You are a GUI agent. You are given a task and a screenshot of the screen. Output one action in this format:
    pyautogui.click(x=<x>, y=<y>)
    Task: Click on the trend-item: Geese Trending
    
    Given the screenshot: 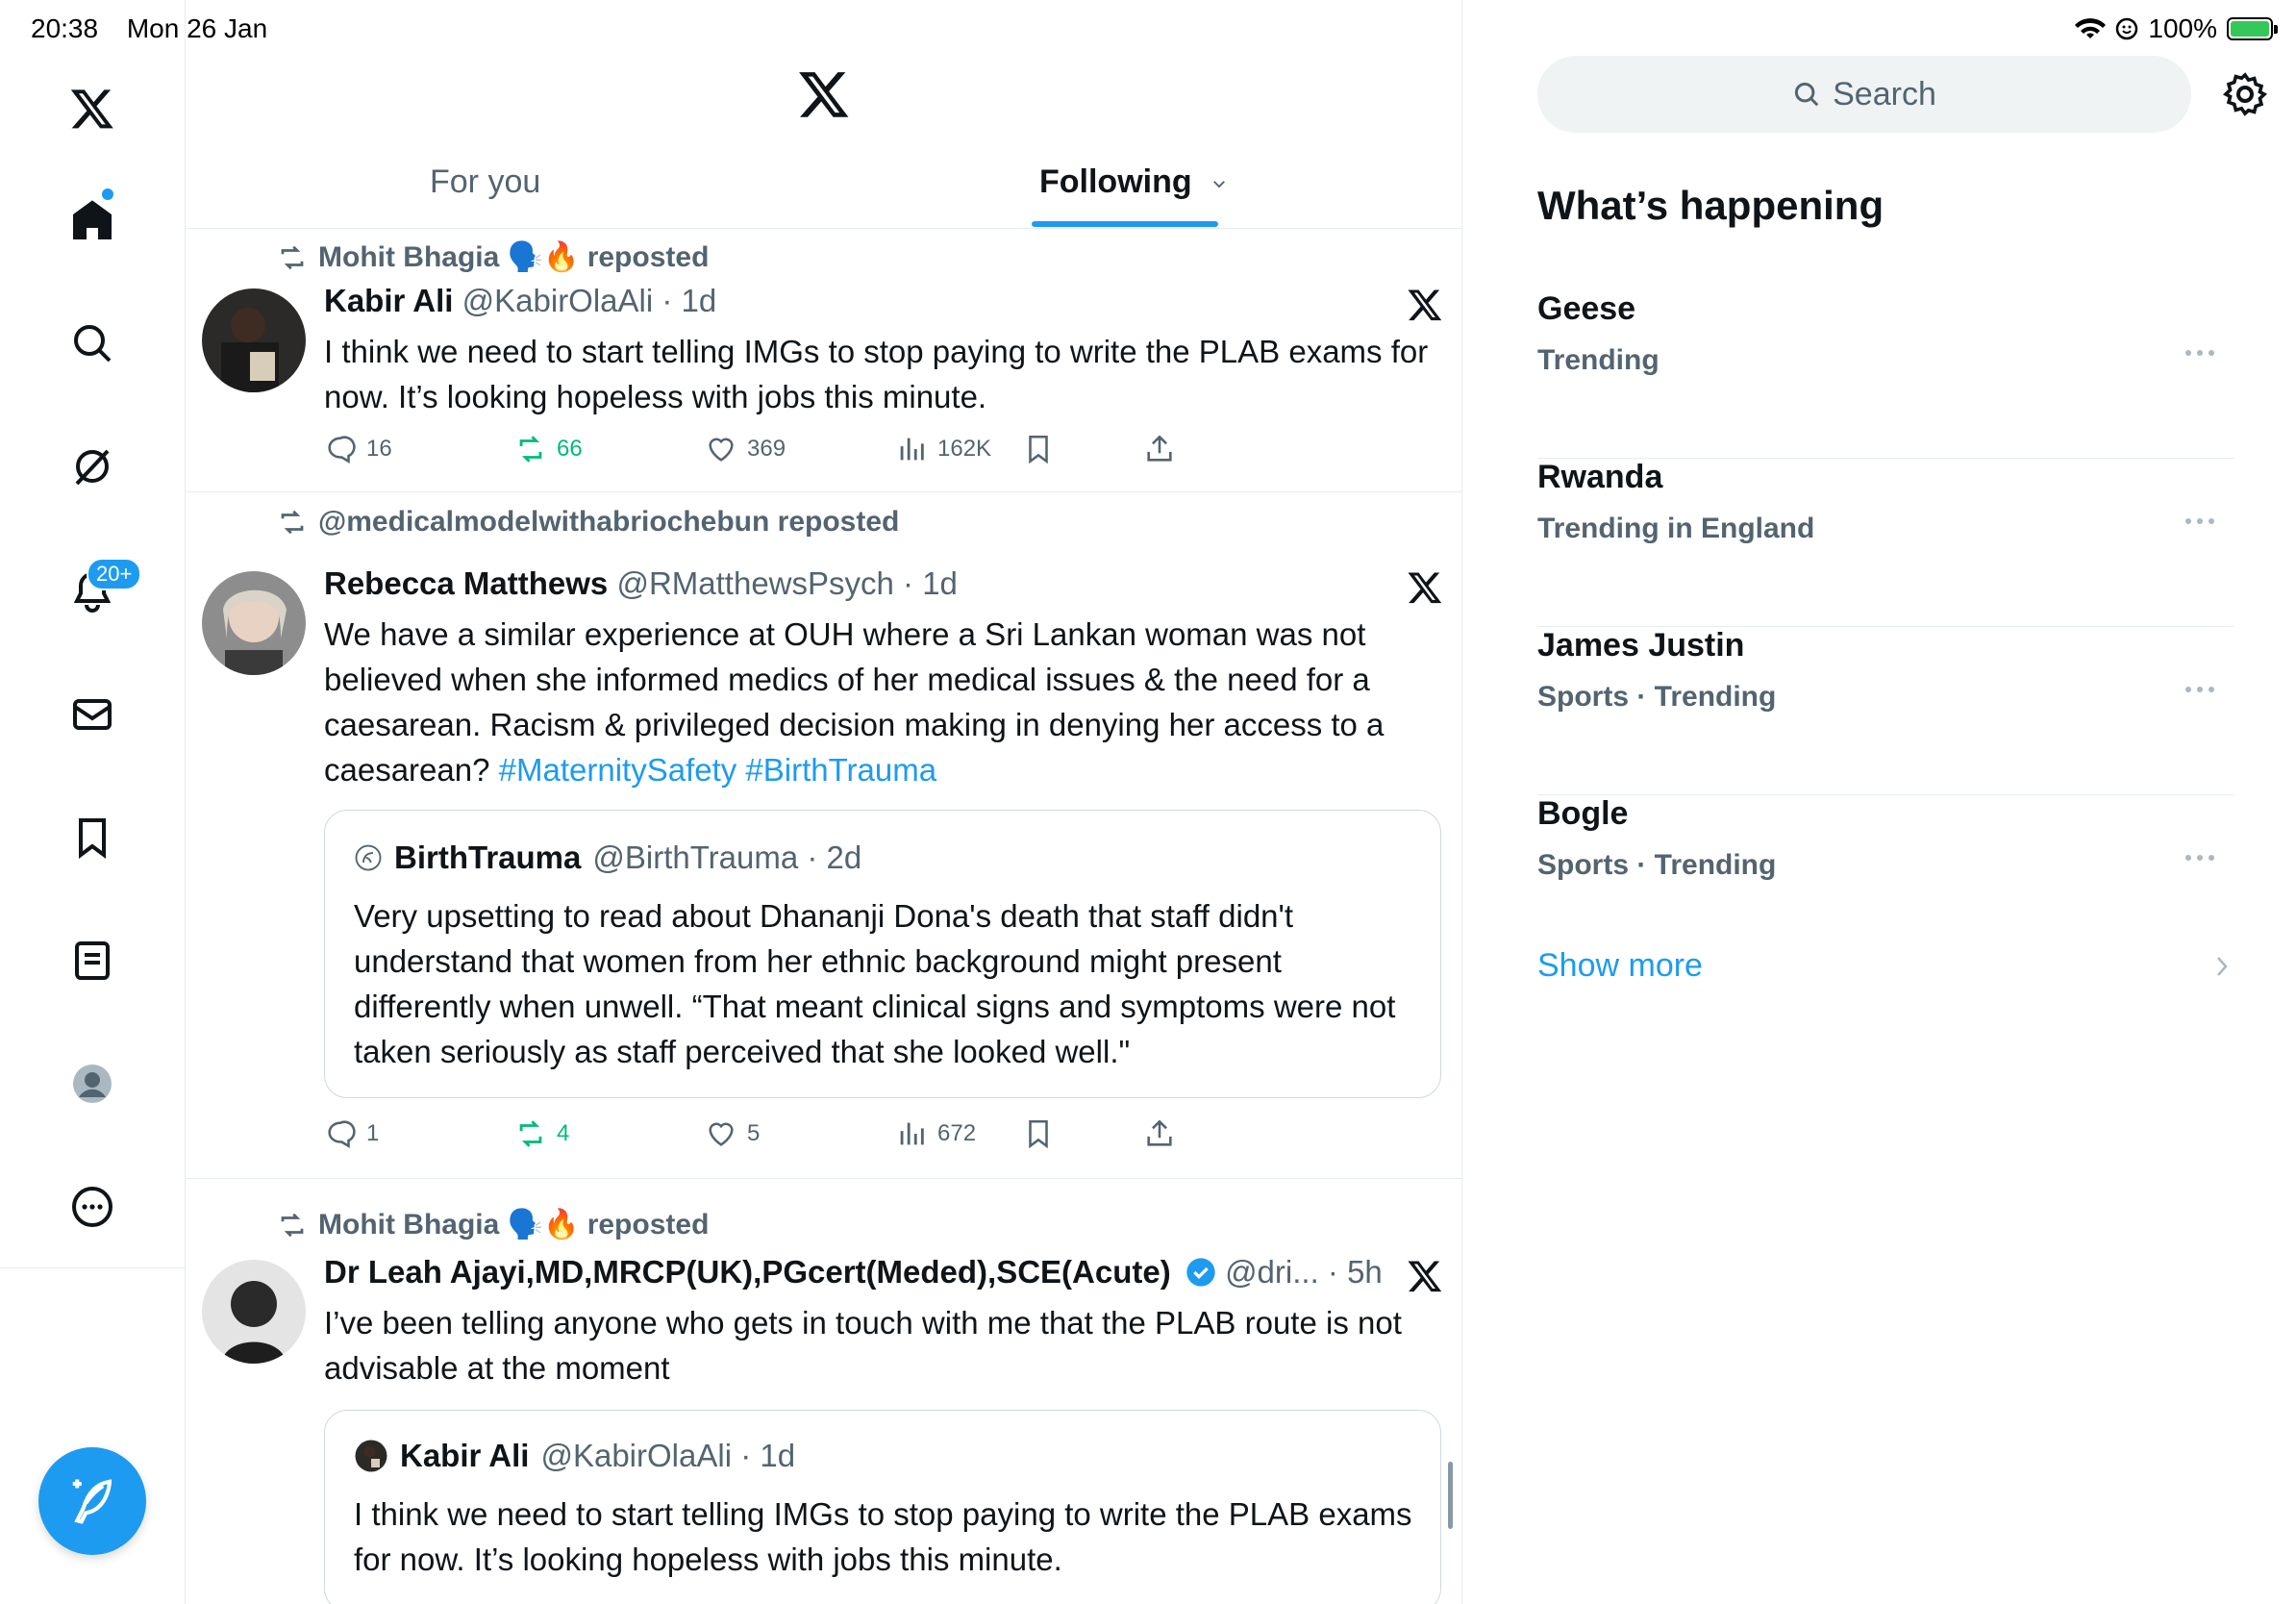 What is the action you would take?
    pyautogui.click(x=1885, y=374)
    